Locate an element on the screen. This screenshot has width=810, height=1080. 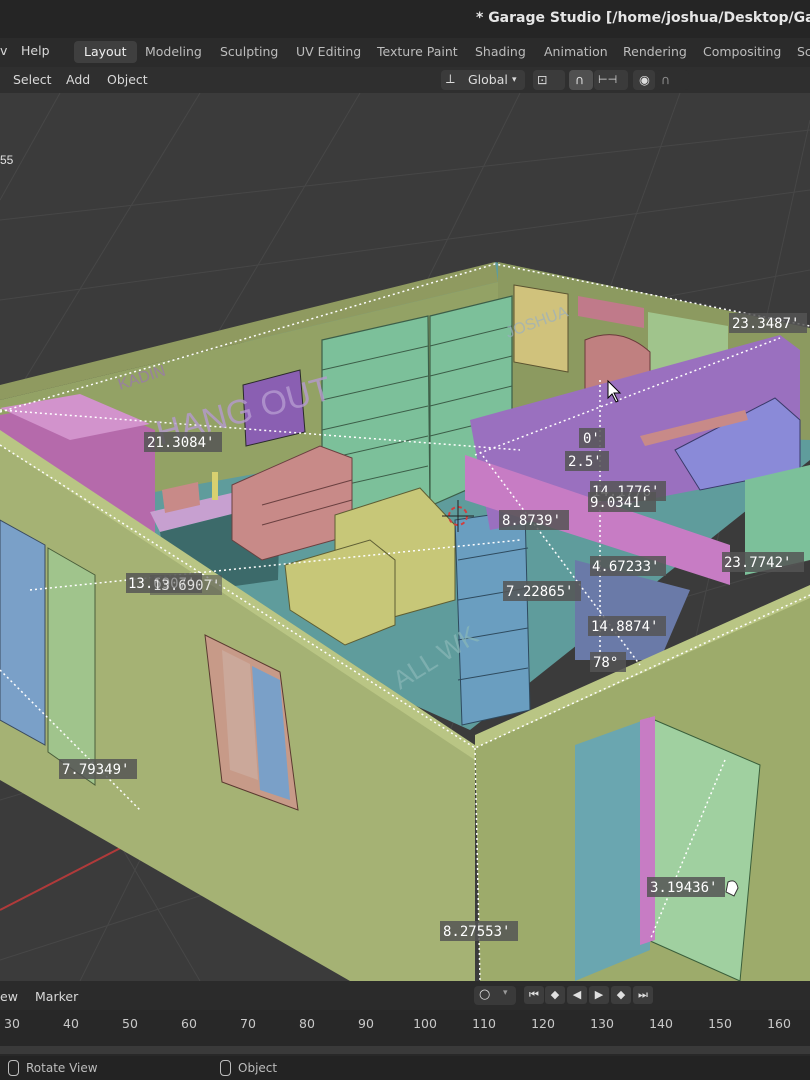
dimension-label: 13.6907' is located at coordinates (186, 586).